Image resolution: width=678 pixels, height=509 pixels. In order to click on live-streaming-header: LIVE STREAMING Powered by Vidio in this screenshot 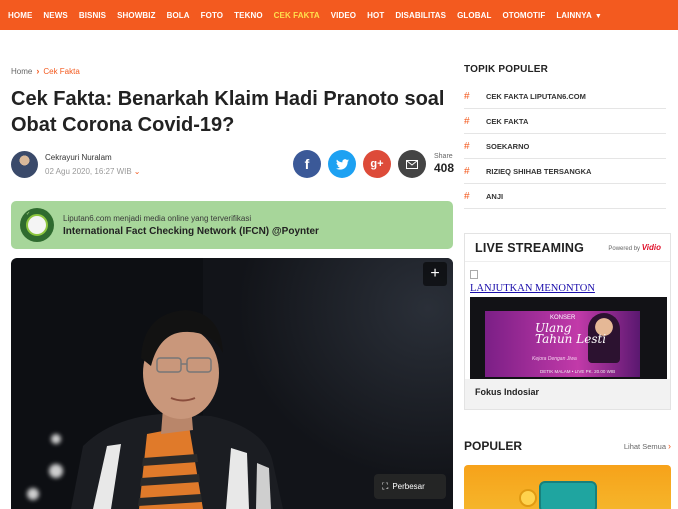, I will do `click(567, 248)`.